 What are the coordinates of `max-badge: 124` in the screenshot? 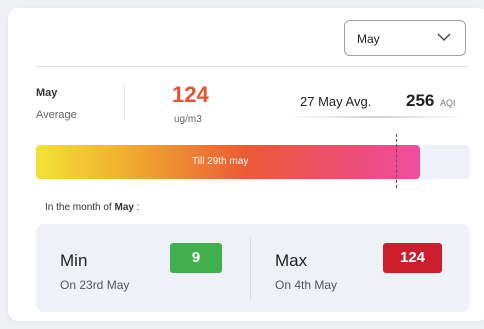 It's located at (412, 258).